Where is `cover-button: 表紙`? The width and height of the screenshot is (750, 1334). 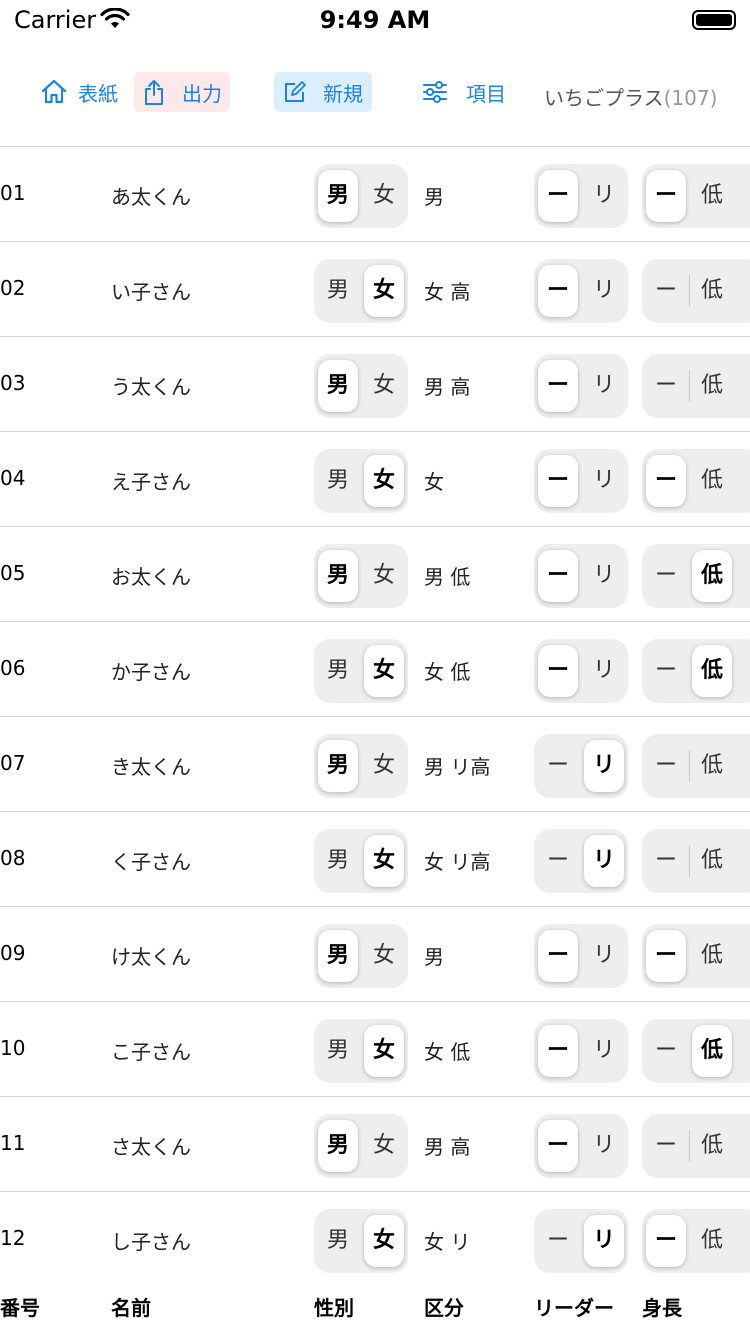 cover-button: 表紙 is located at coordinates (79, 92).